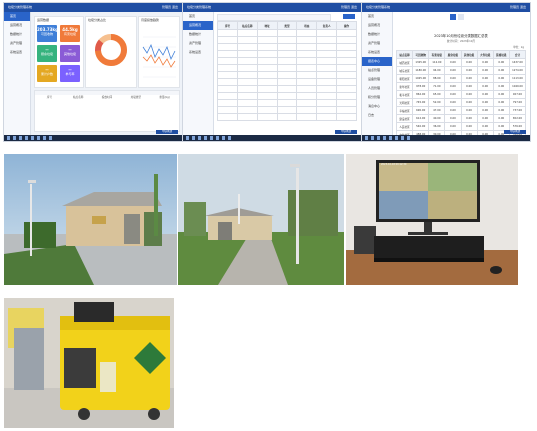 The height and width of the screenshot is (431, 537). I want to click on column-header: 操作, so click(346, 25).